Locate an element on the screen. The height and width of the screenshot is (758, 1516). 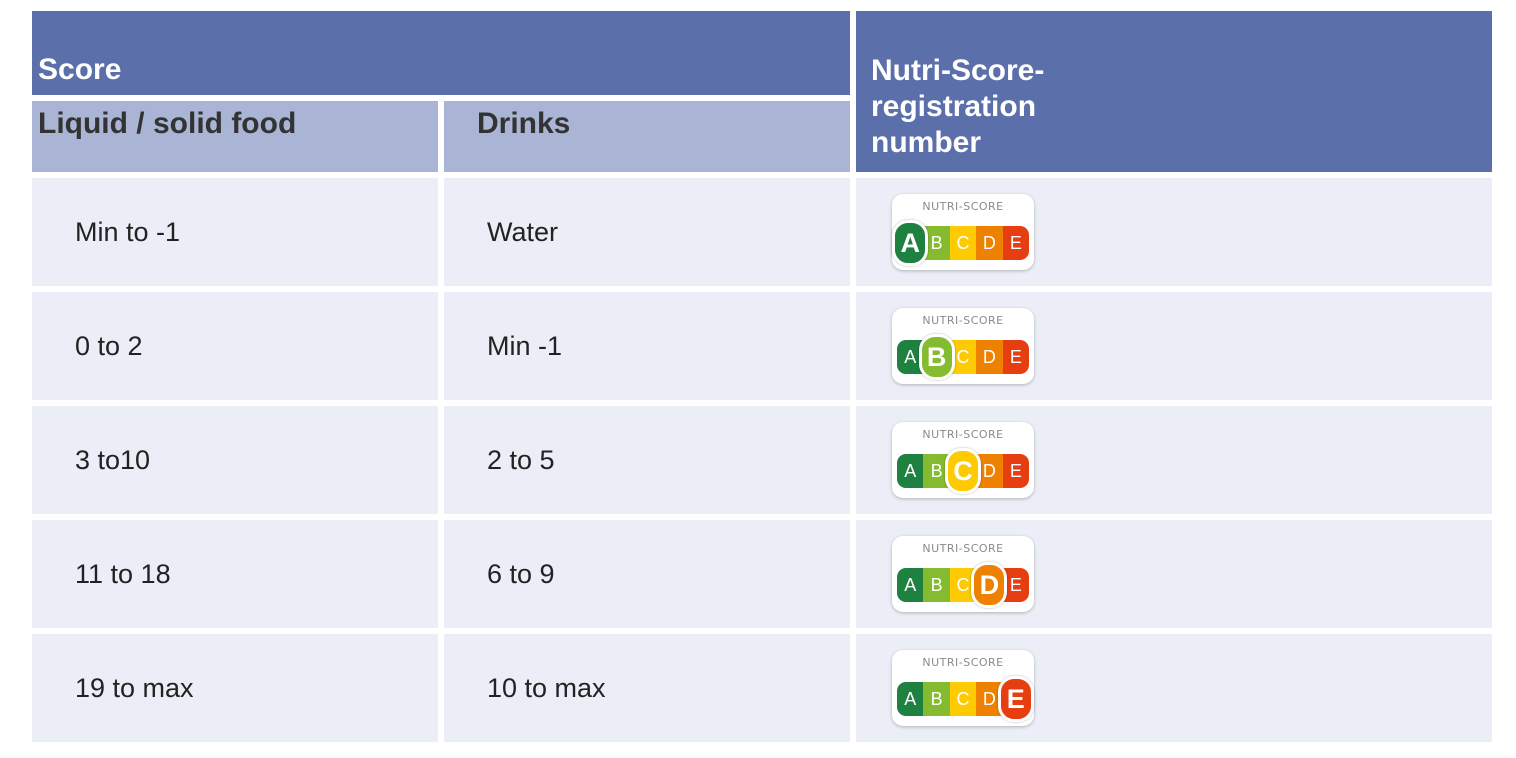
table-row-food-cell: Min to -1 is located at coordinates (235, 232).